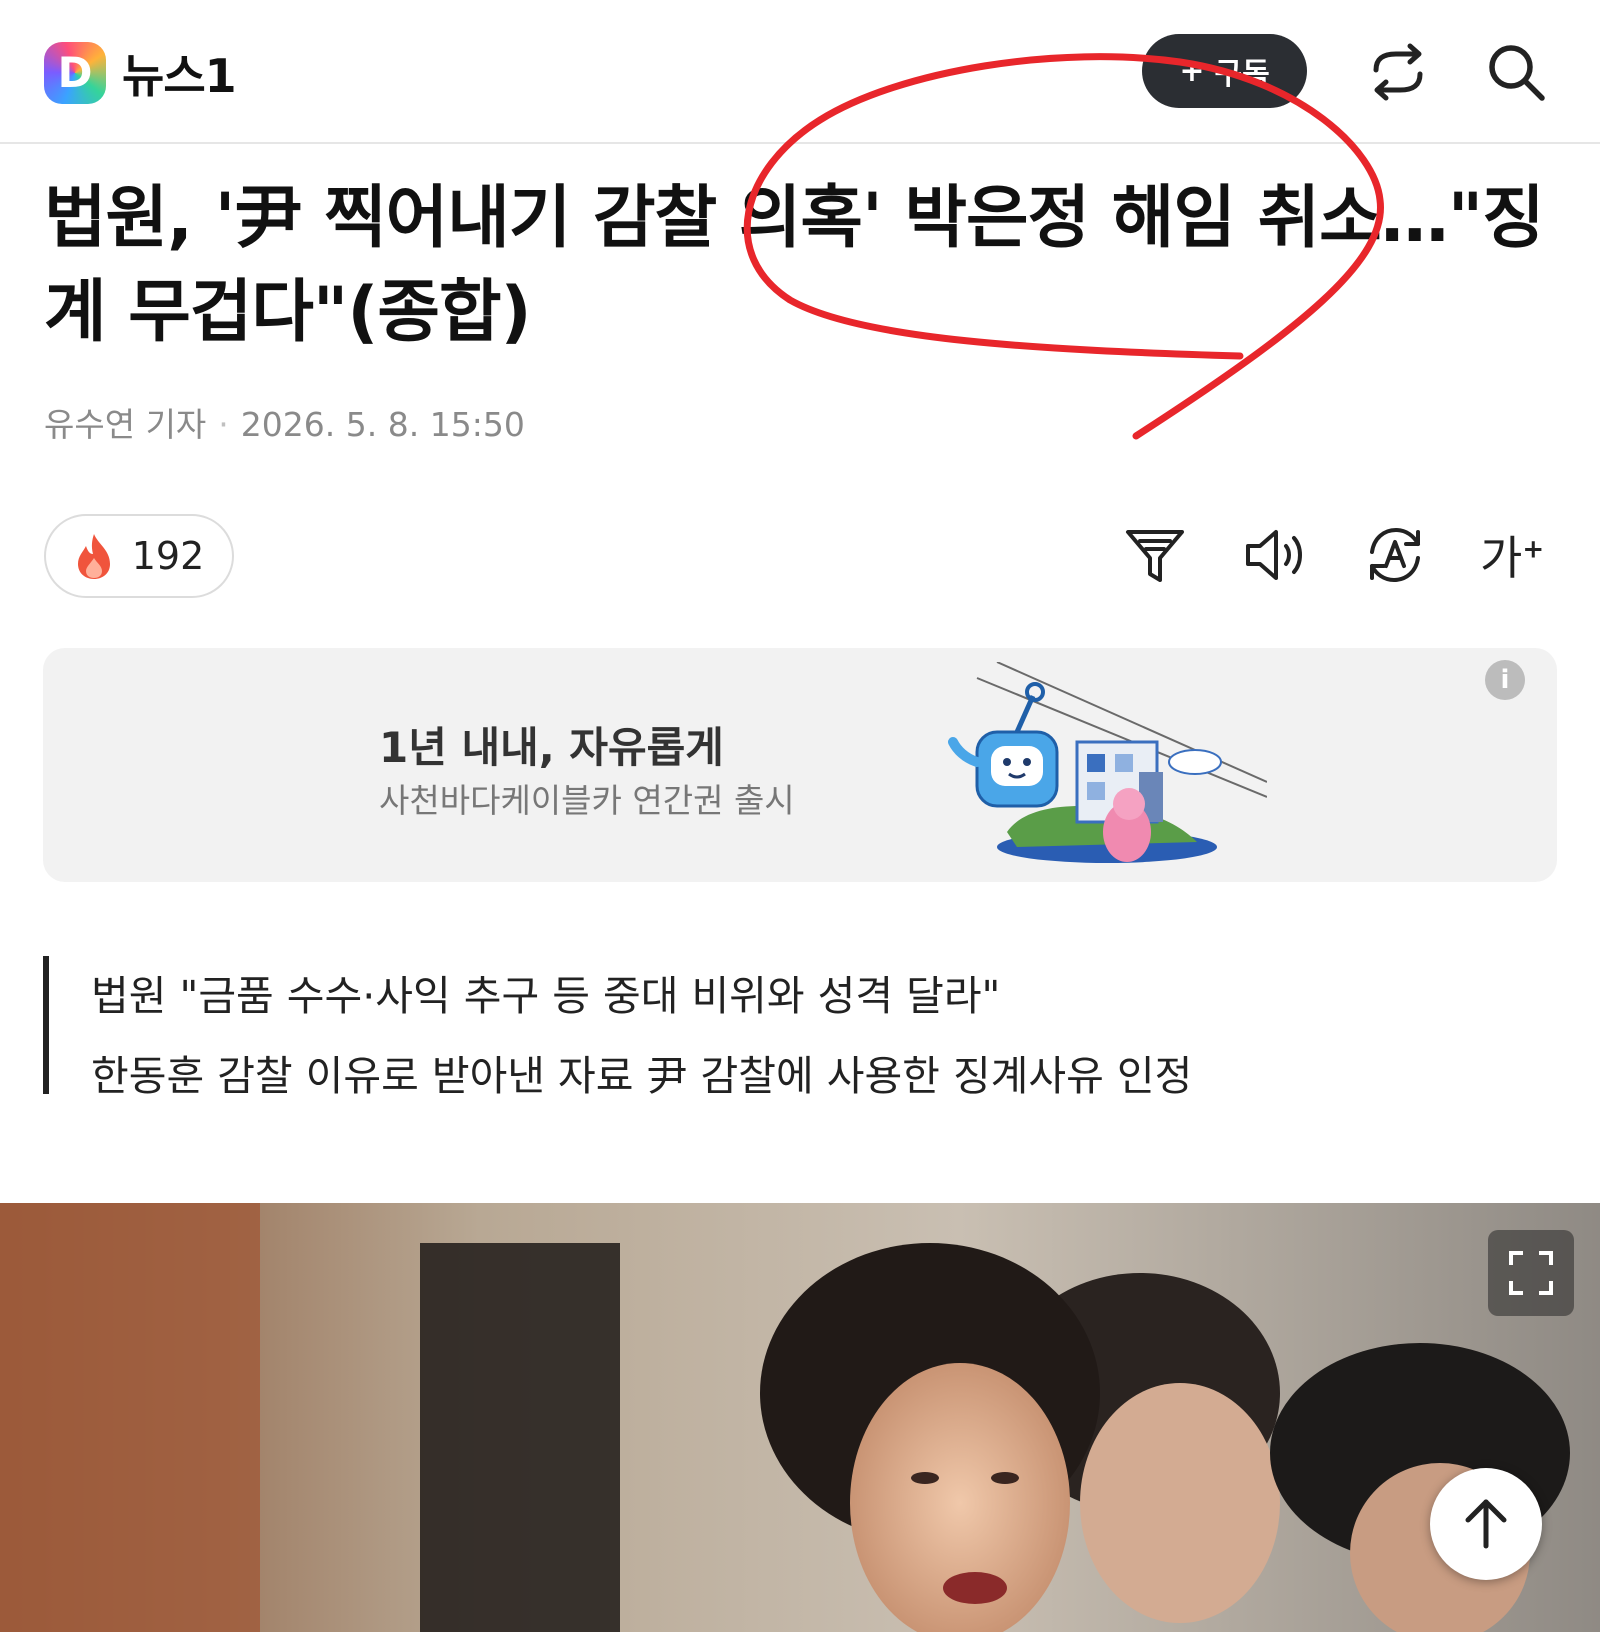 This screenshot has height=1632, width=1600. What do you see at coordinates (642, 1076) in the screenshot?
I see `summary-line: 한동훈 감찰 이유로 받아낸 자료 尹 감찰에 사용한 징계사유 인정` at bounding box center [642, 1076].